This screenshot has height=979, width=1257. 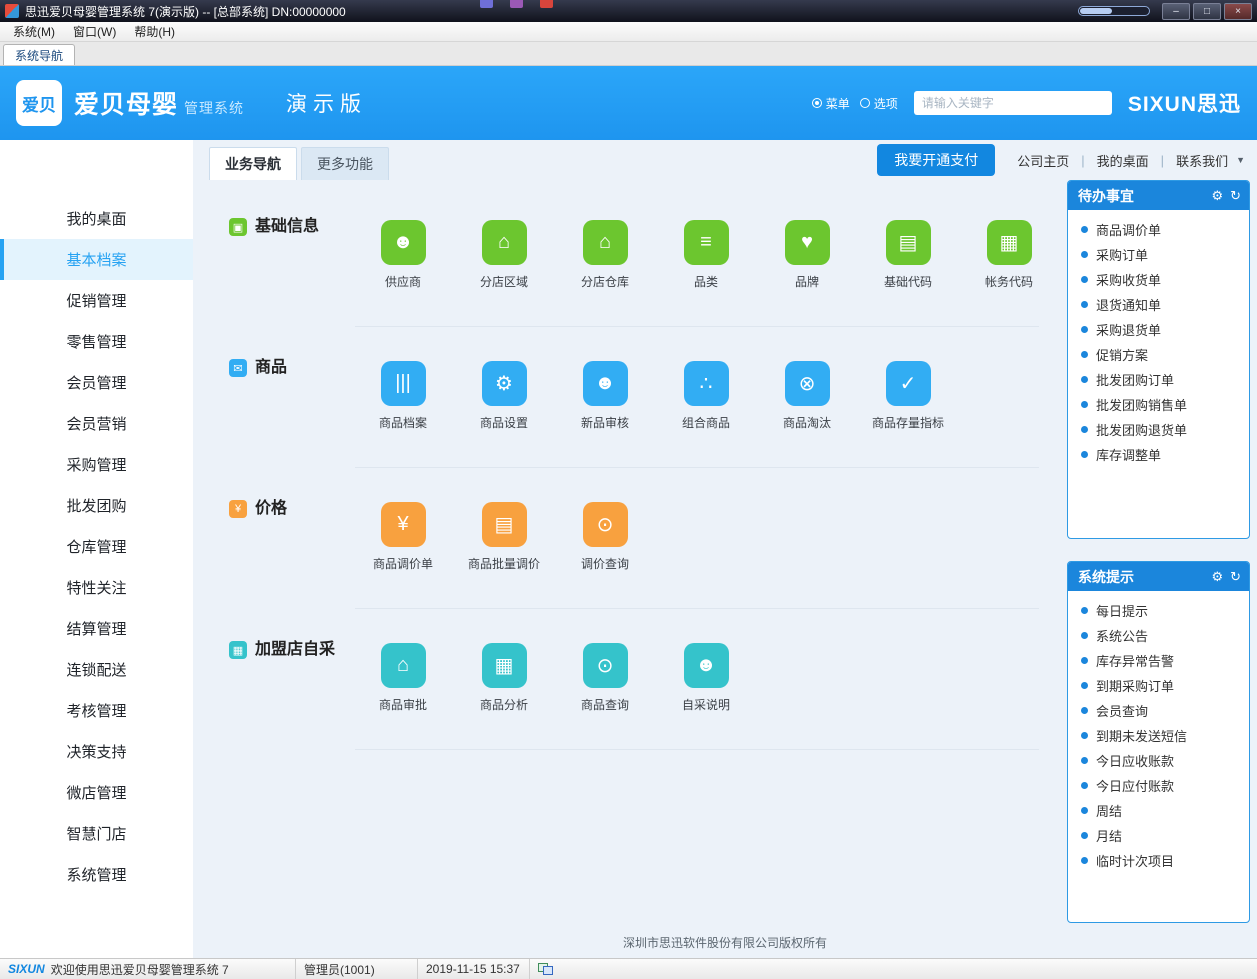 What do you see at coordinates (403, 678) in the screenshot?
I see `feature-tile: ⌂ 商品审批` at bounding box center [403, 678].